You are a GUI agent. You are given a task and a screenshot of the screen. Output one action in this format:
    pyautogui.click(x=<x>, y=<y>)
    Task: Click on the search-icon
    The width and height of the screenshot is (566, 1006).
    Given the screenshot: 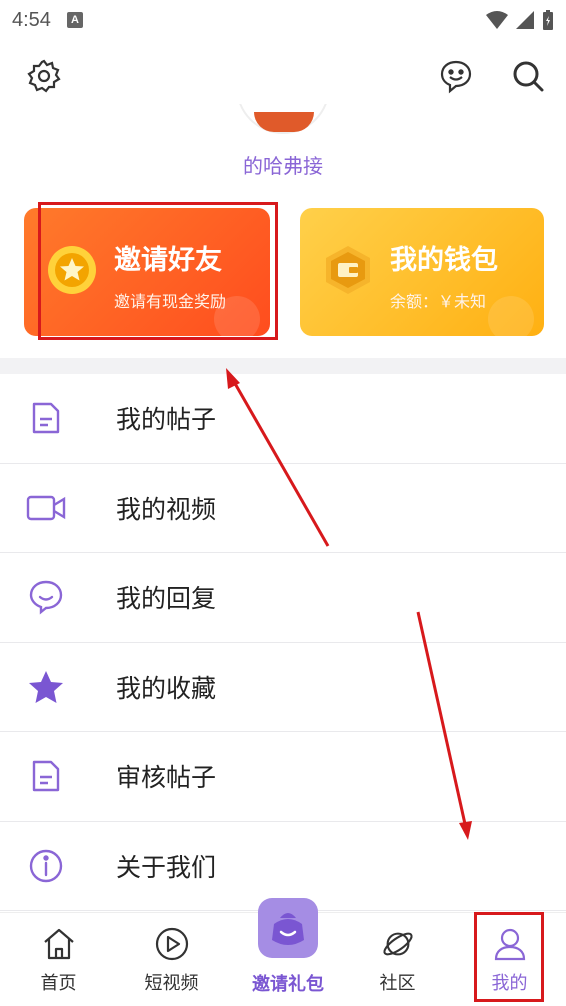 What is the action you would take?
    pyautogui.click(x=528, y=76)
    